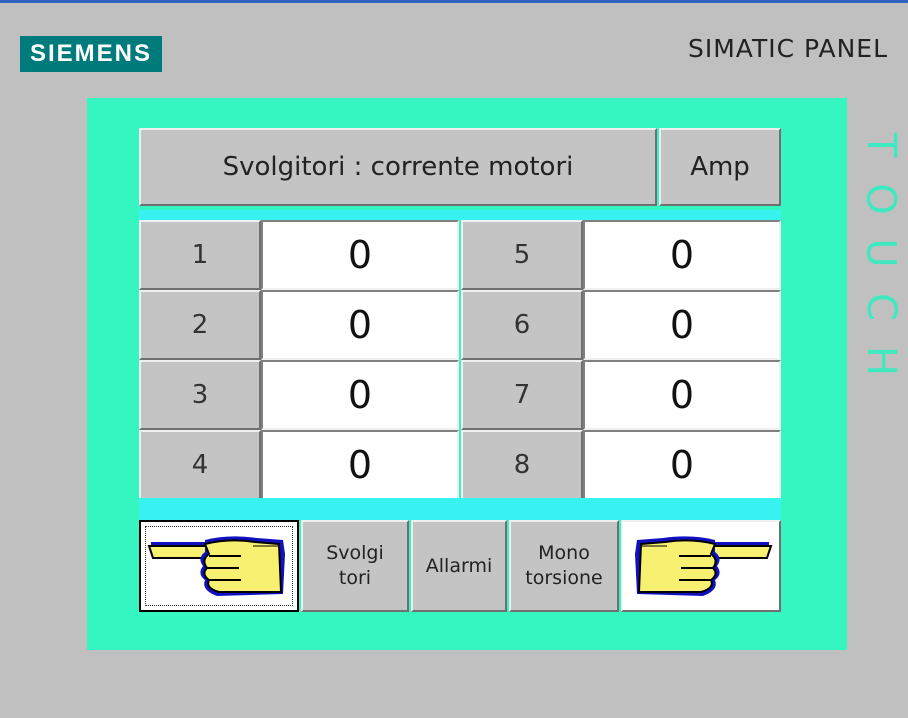 The width and height of the screenshot is (908, 718). I want to click on screen-title: Svolgitori : corrente motori, so click(398, 167).